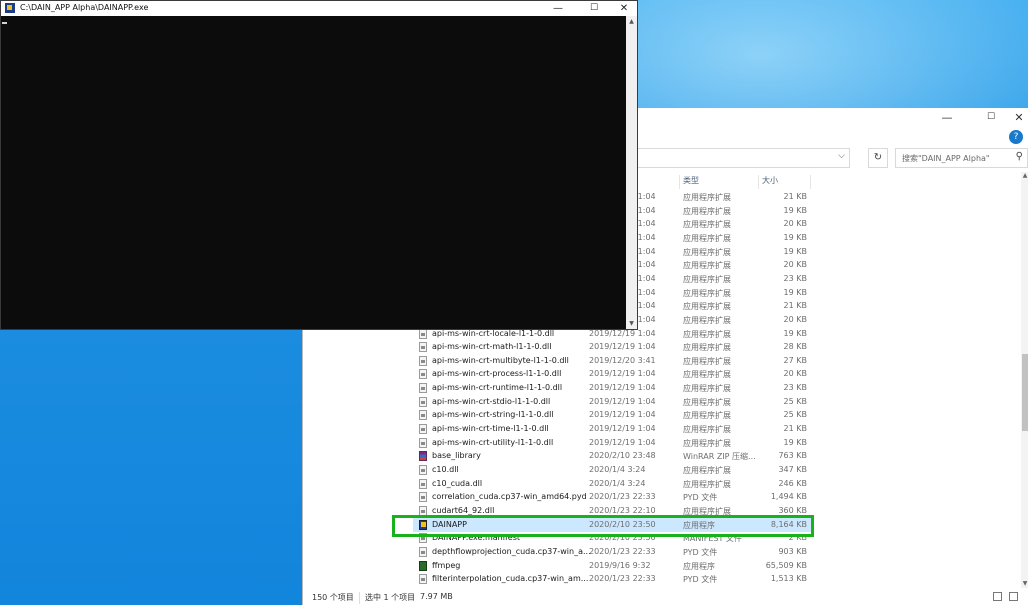  I want to click on console-close-button: ✕, so click(624, 8).